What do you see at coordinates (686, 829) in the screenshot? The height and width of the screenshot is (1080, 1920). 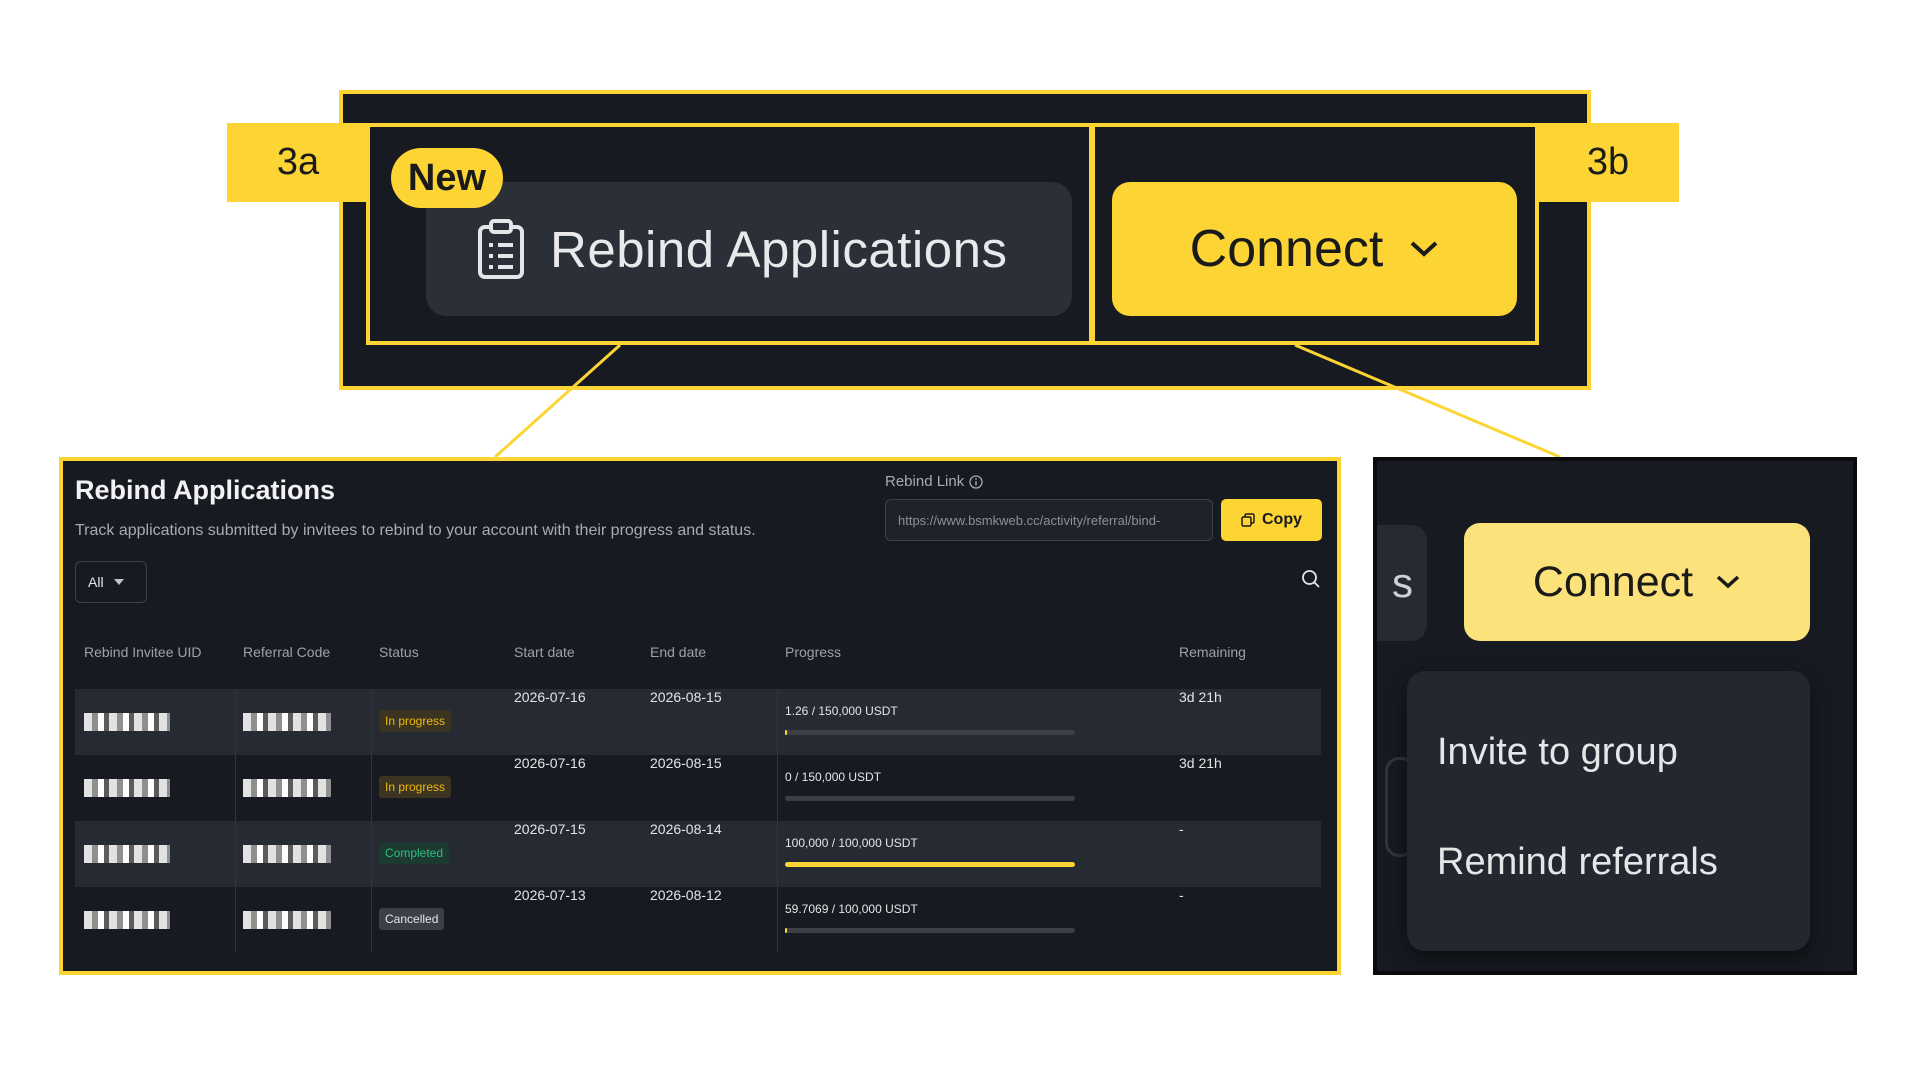 I see `end-date: 2026-08-14` at bounding box center [686, 829].